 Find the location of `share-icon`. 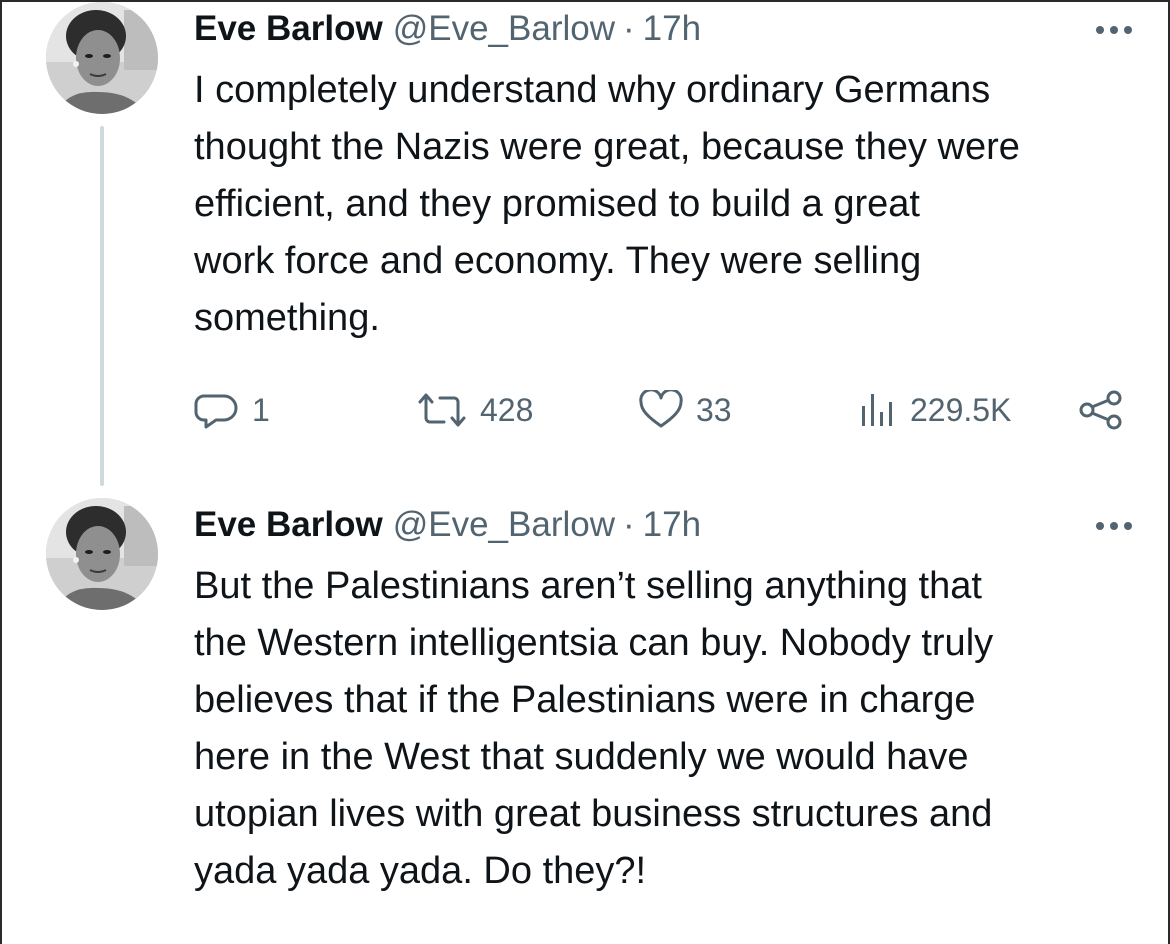

share-icon is located at coordinates (1100, 410).